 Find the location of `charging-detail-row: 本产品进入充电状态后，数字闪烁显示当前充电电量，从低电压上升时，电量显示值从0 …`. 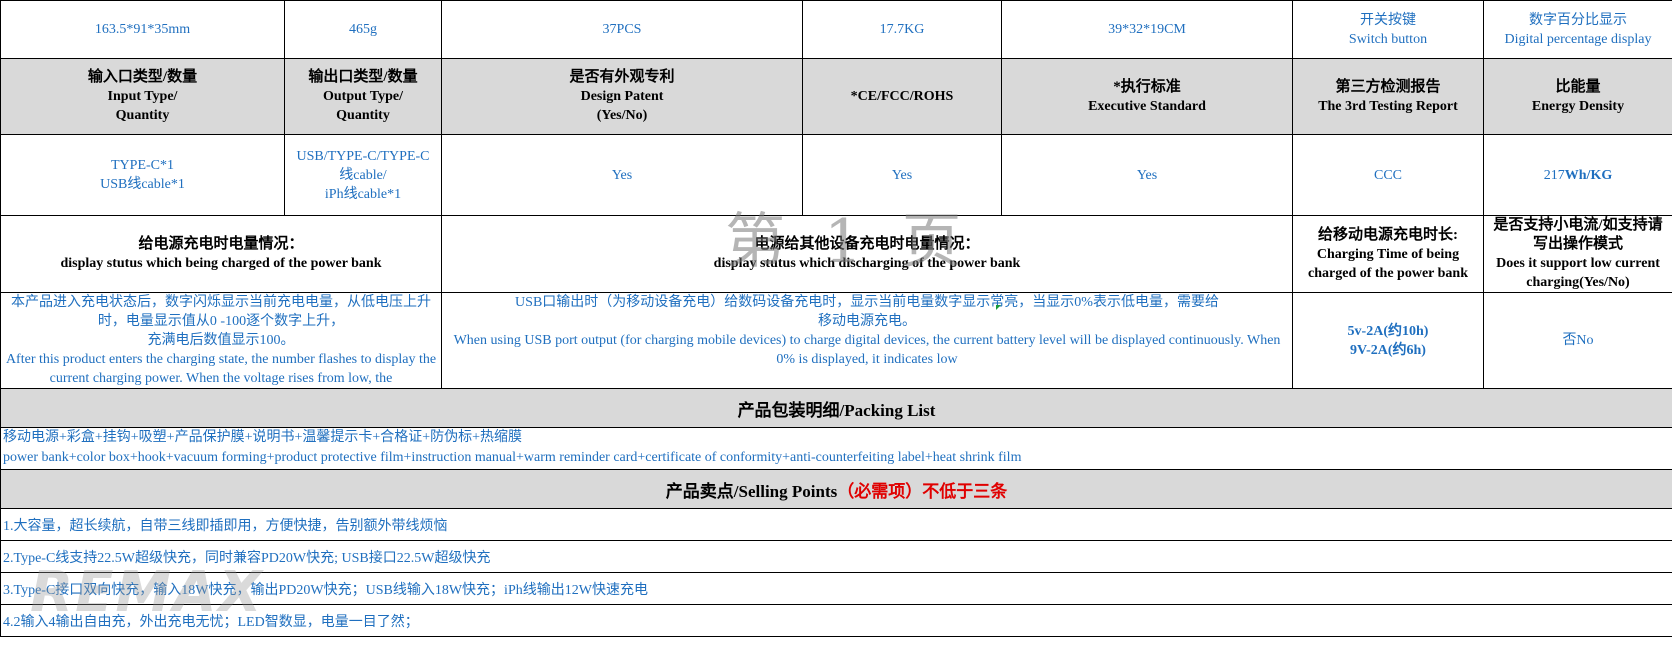

charging-detail-row: 本产品进入充电状态后，数字闪烁显示当前充电电量，从低电压上升时，电量显示值从0 … is located at coordinates (836, 340).